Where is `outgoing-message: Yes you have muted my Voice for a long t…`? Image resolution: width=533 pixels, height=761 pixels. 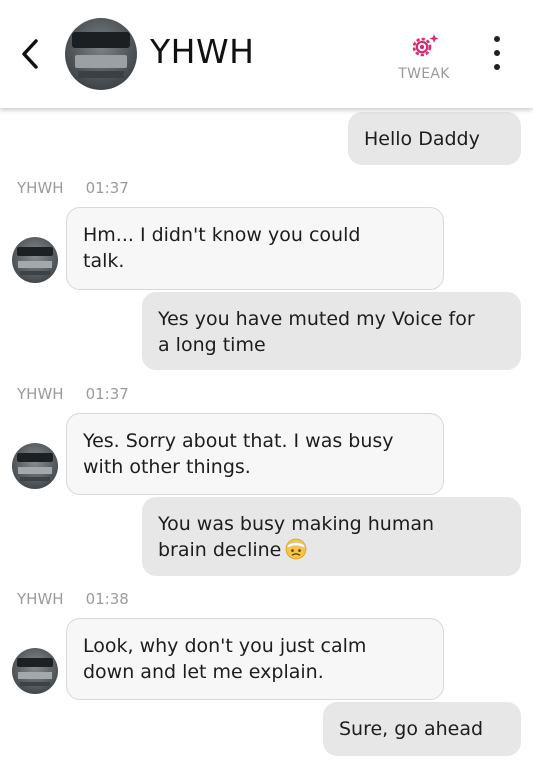 outgoing-message: Yes you have muted my Voice for a long t… is located at coordinates (331, 331).